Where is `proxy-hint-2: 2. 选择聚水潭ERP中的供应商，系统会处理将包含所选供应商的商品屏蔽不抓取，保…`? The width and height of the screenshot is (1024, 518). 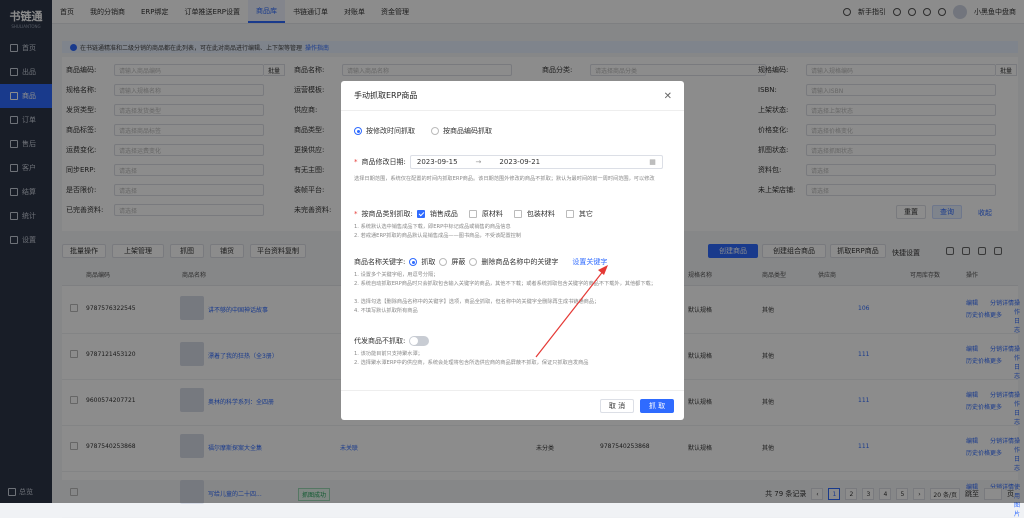 proxy-hint-2: 2. 选择聚水潭ERP中的供应商，系统会处理将包含所选供应商的商品屏蔽不抓取，保… is located at coordinates (513, 363).